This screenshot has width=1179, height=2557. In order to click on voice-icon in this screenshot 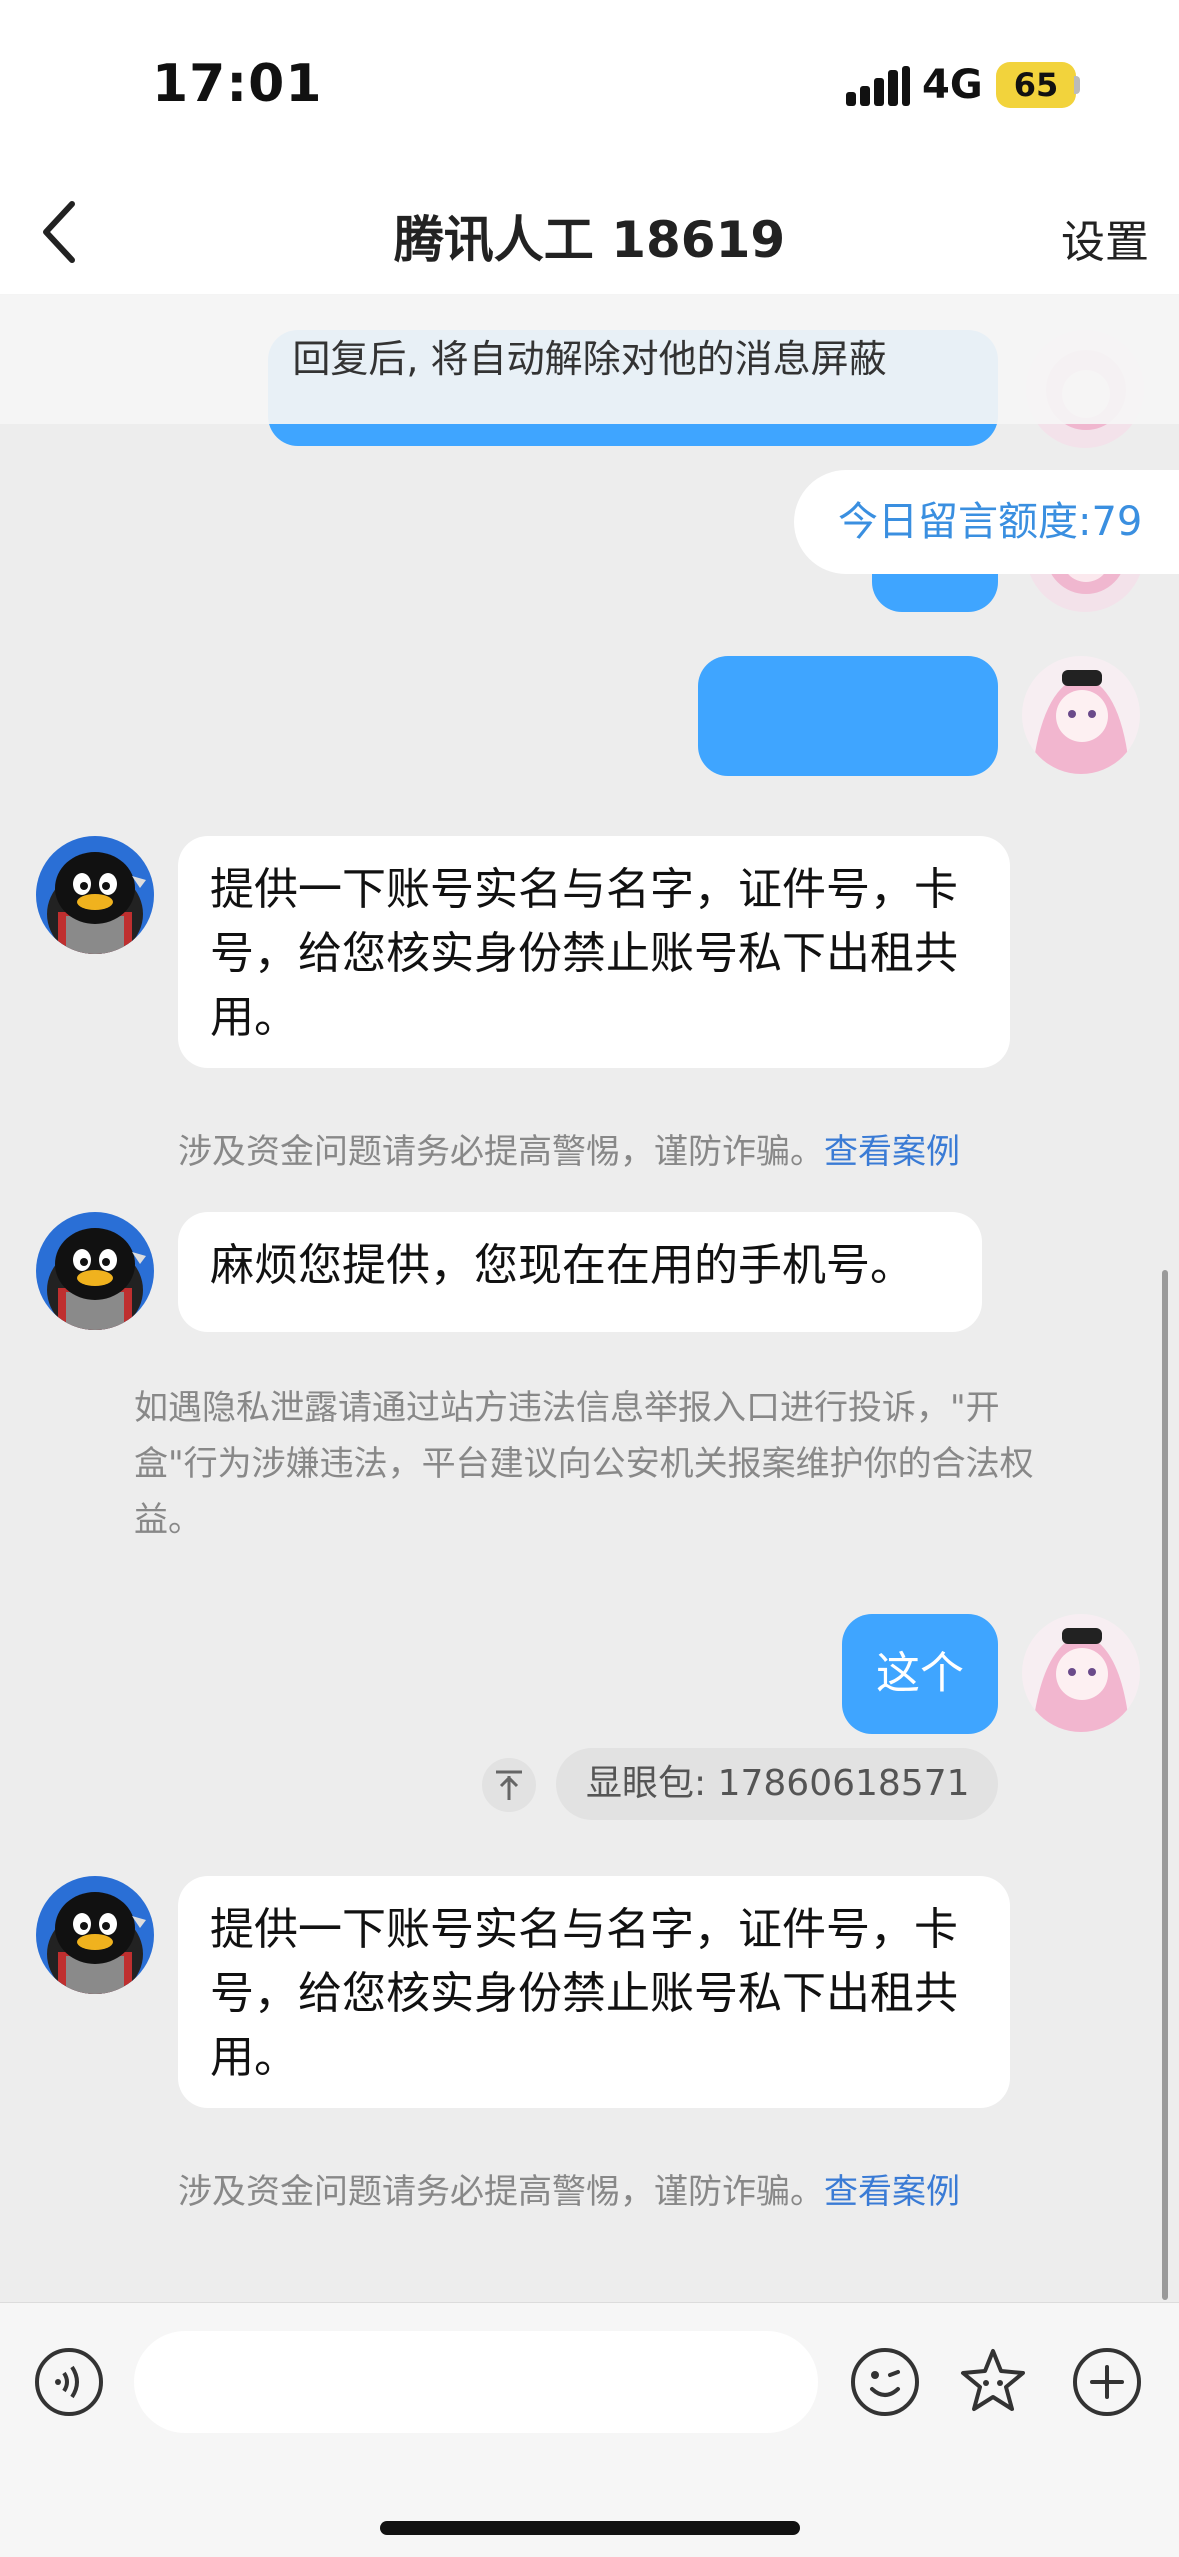, I will do `click(69, 2382)`.